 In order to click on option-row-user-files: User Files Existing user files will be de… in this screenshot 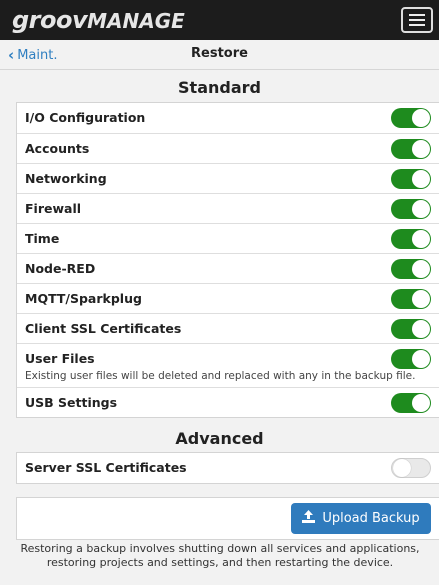, I will do `click(228, 365)`.